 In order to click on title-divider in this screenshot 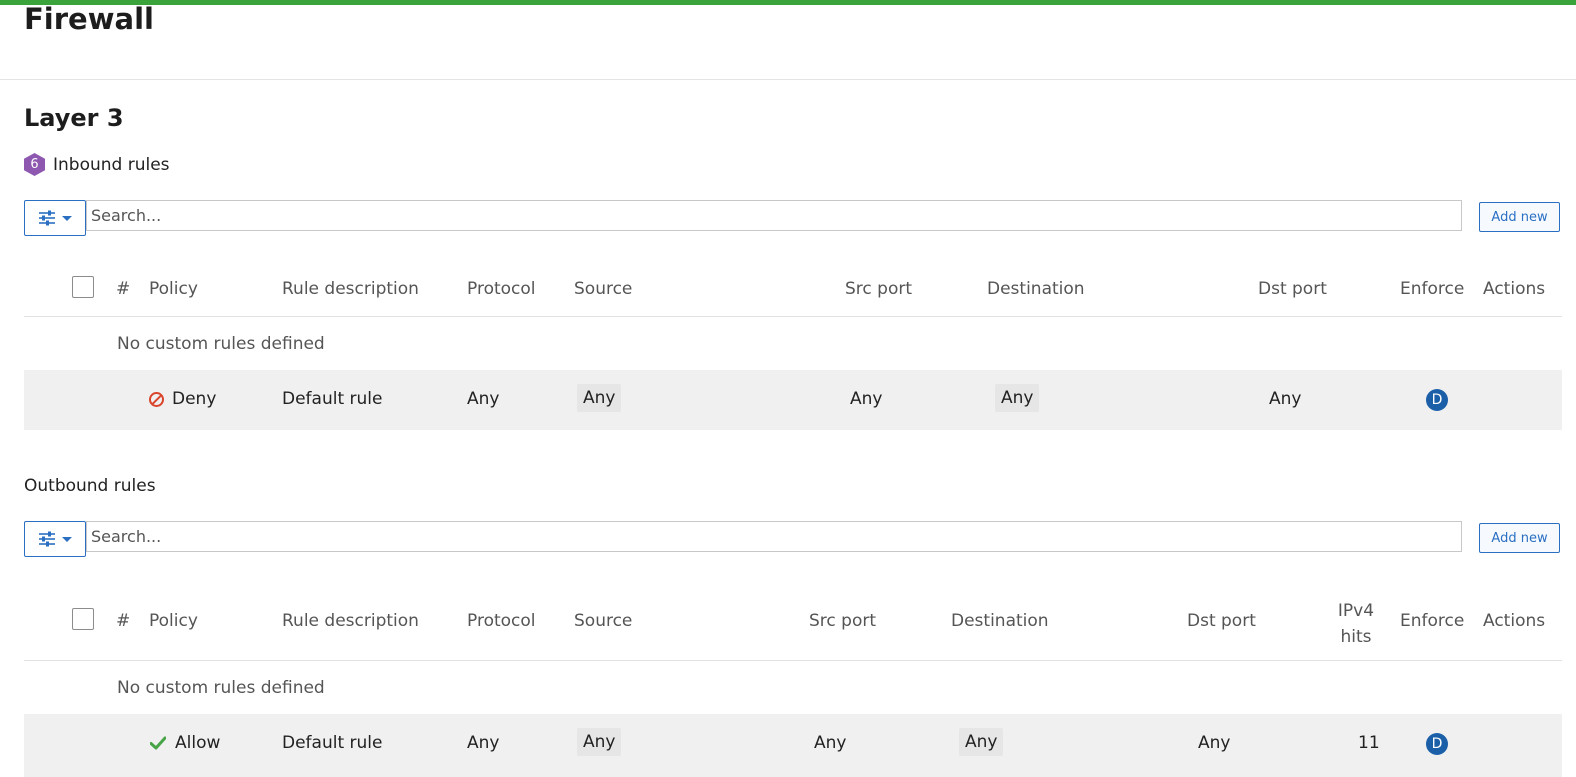, I will do `click(788, 79)`.